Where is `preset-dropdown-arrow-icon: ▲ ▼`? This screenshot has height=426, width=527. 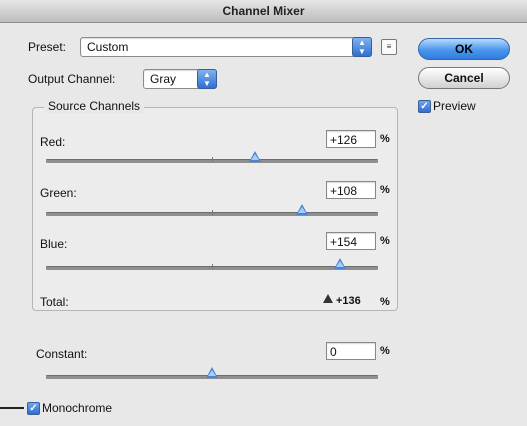 preset-dropdown-arrow-icon: ▲ ▼ is located at coordinates (362, 47).